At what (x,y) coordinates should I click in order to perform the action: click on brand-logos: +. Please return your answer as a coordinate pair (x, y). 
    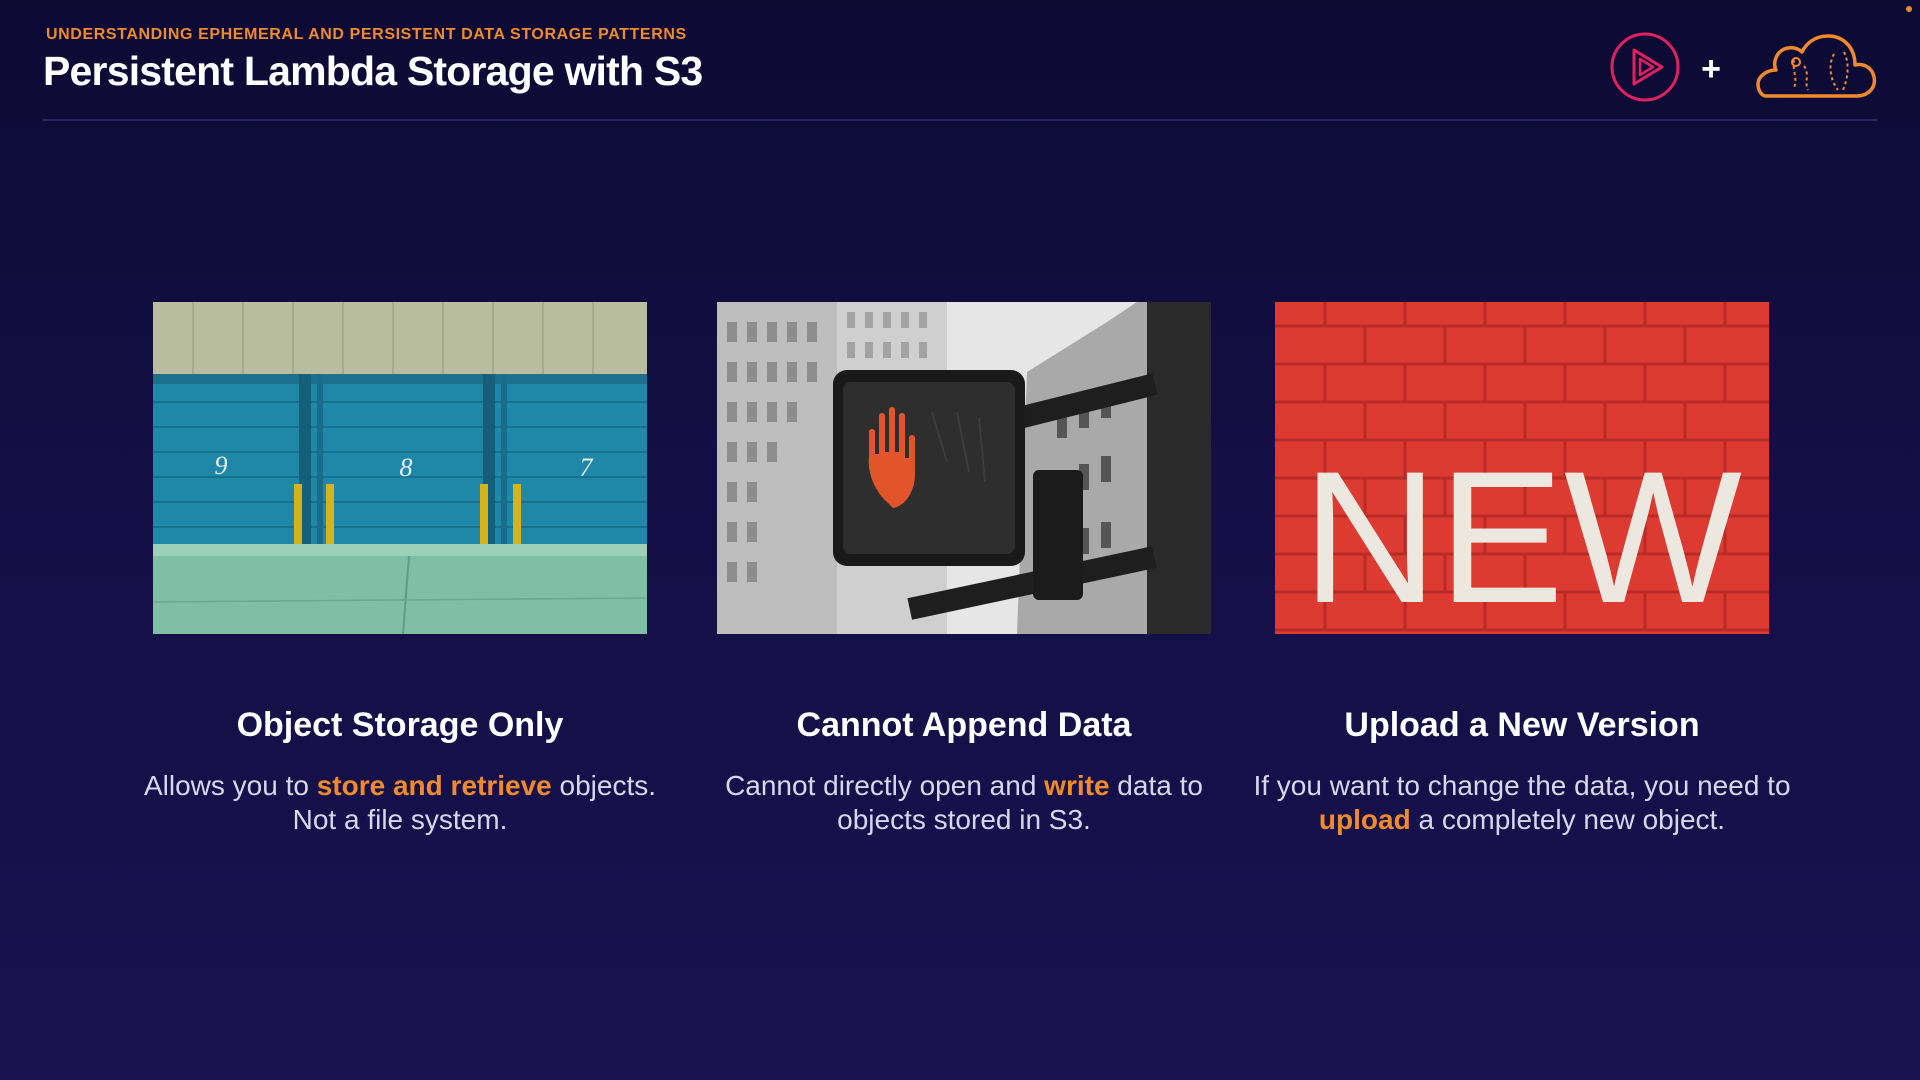
    Looking at the image, I should click on (1743, 70).